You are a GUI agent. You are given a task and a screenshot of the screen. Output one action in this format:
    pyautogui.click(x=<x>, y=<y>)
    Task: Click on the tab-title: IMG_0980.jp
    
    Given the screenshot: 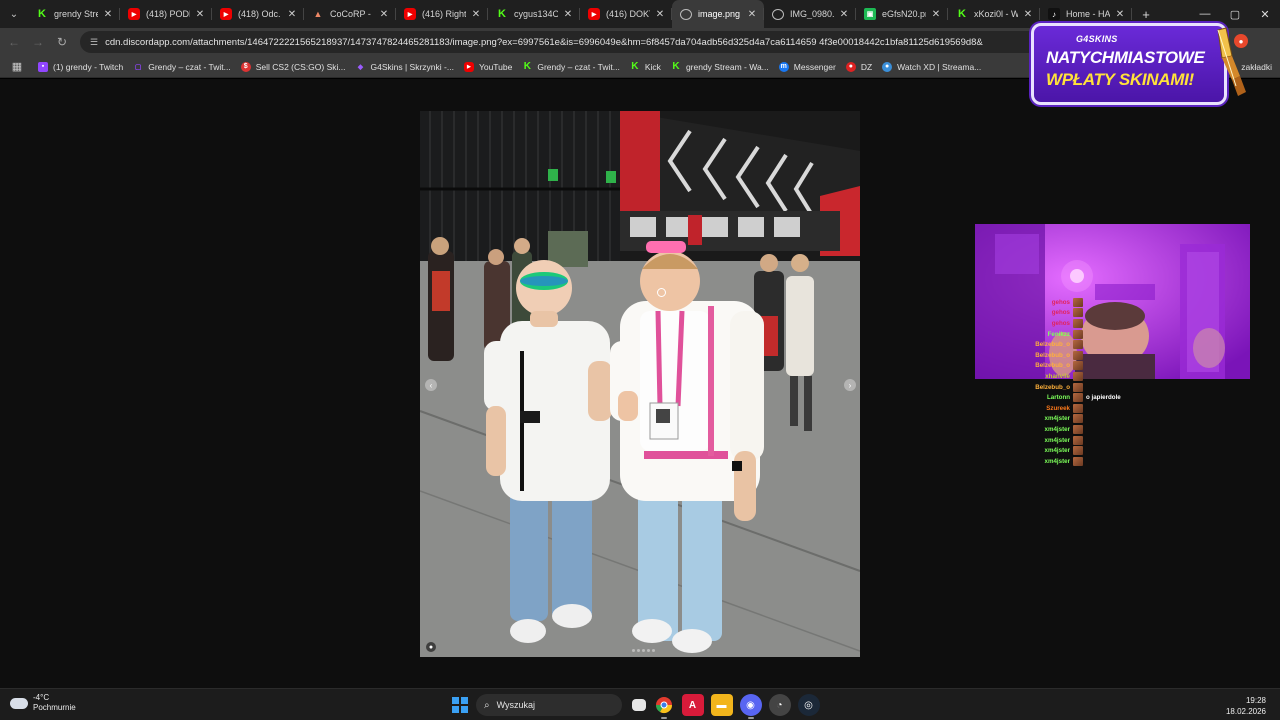 What is the action you would take?
    pyautogui.click(x=812, y=14)
    